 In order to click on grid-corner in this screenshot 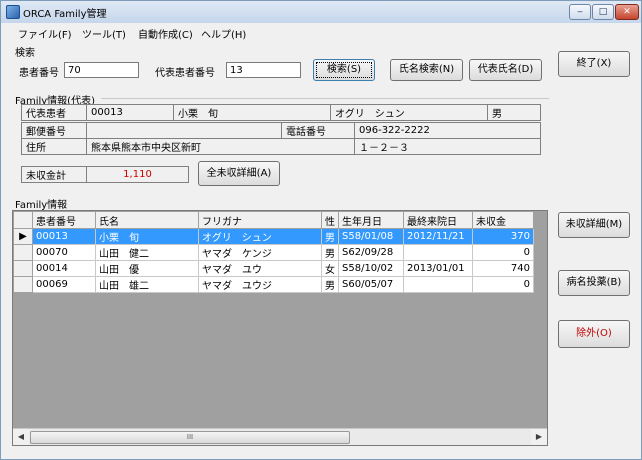, I will do `click(23, 220)`.